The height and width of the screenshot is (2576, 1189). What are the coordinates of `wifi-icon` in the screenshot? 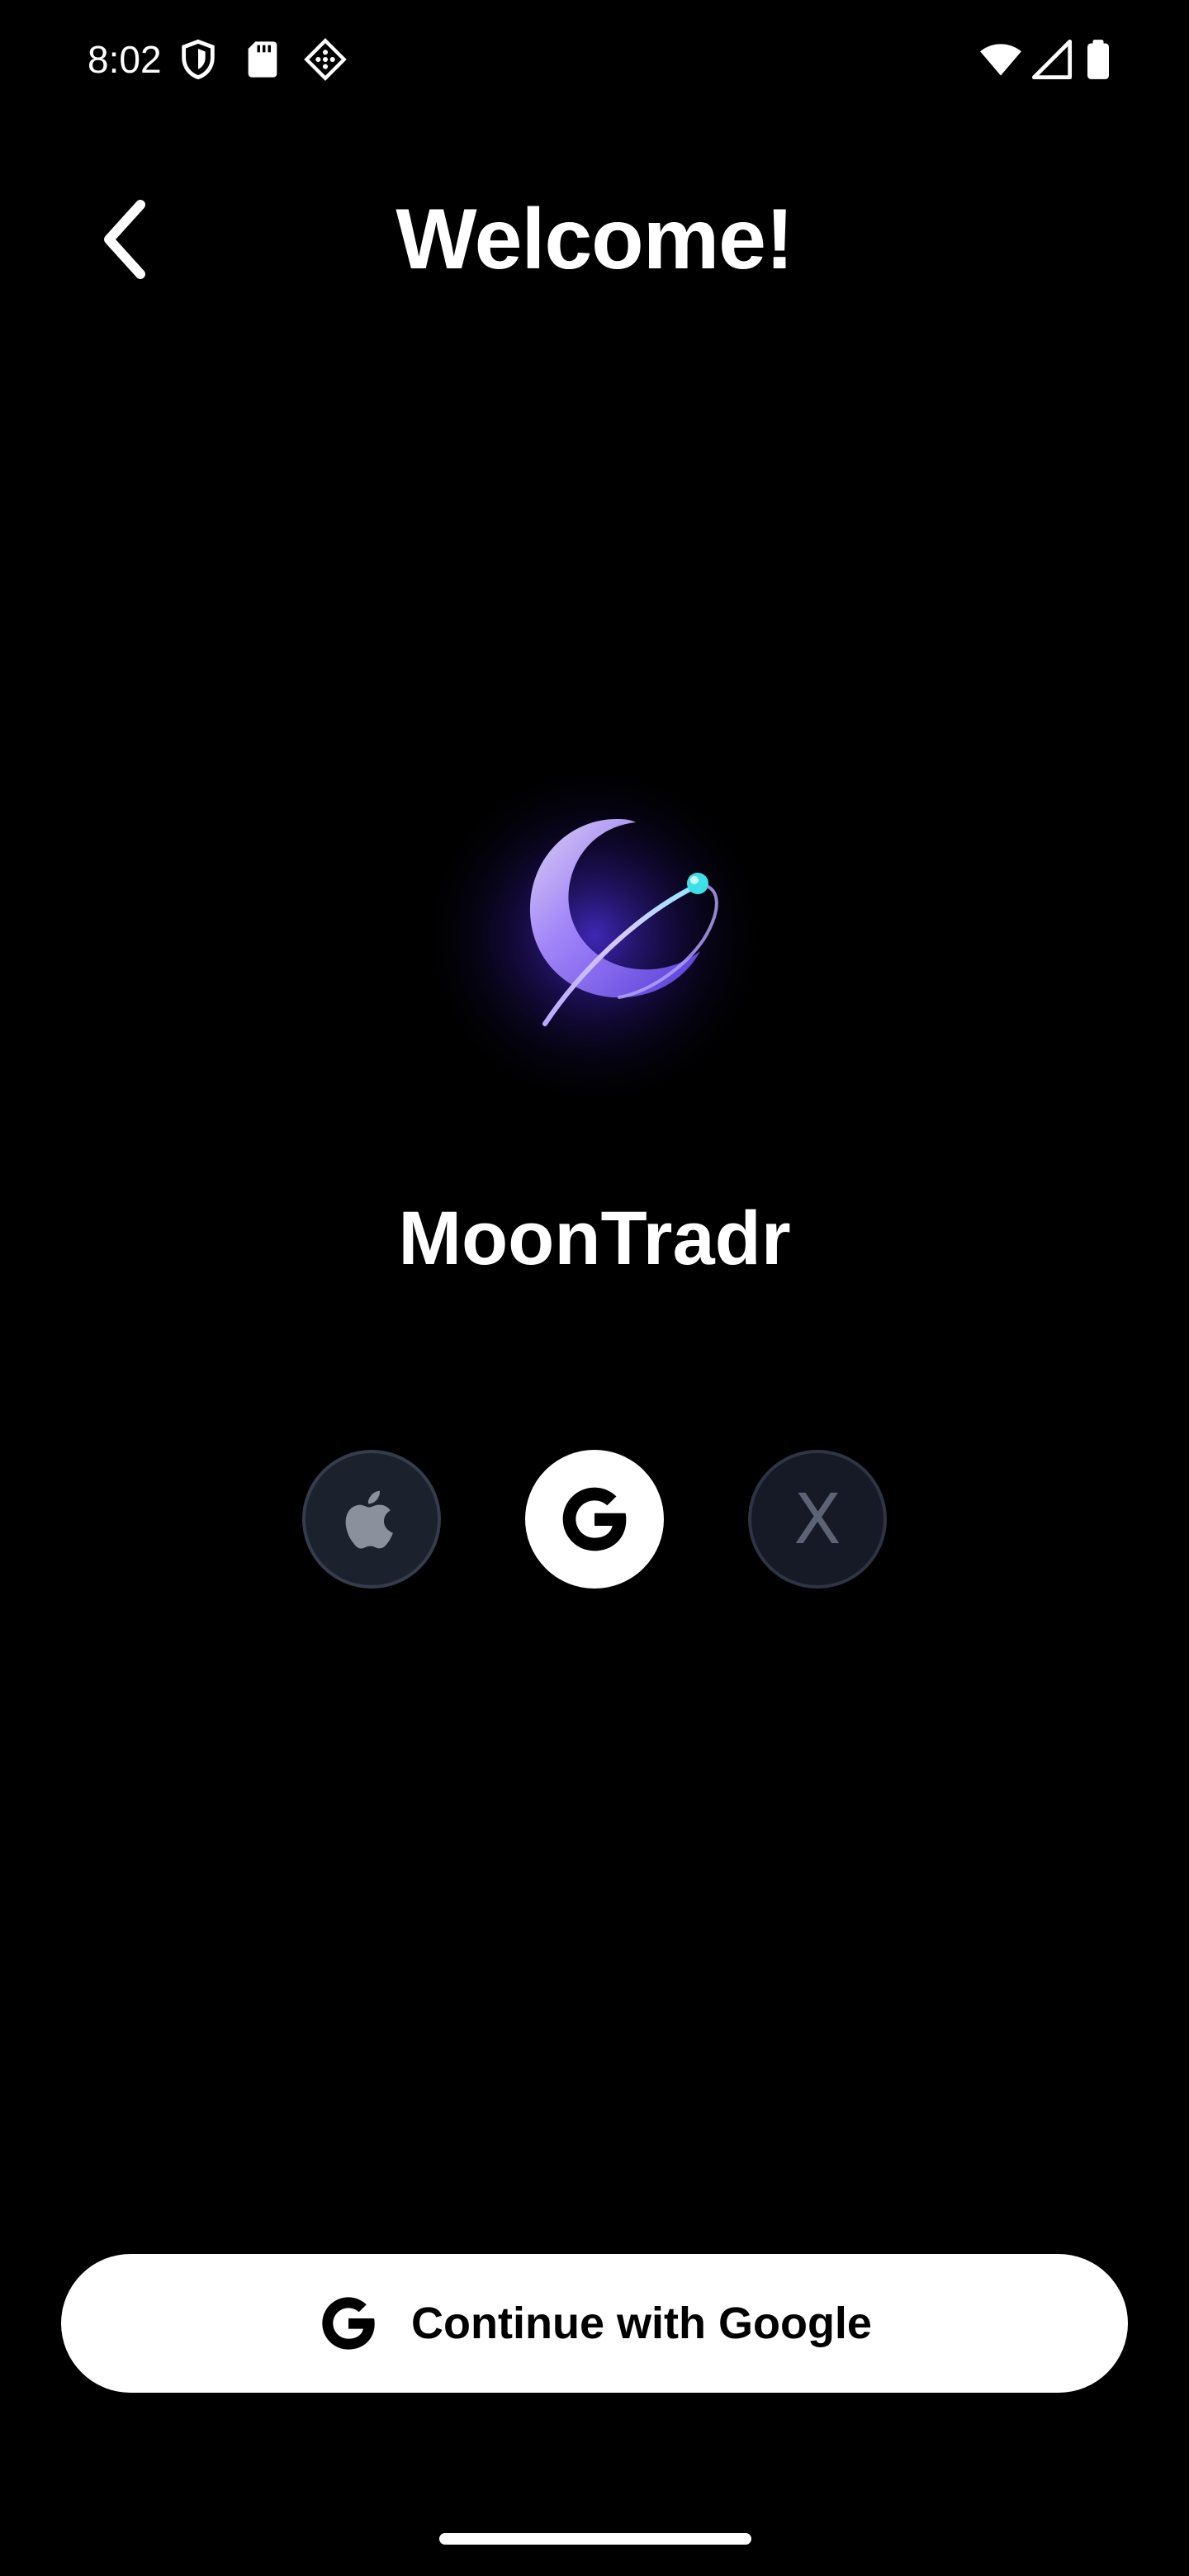 It's located at (1001, 59).